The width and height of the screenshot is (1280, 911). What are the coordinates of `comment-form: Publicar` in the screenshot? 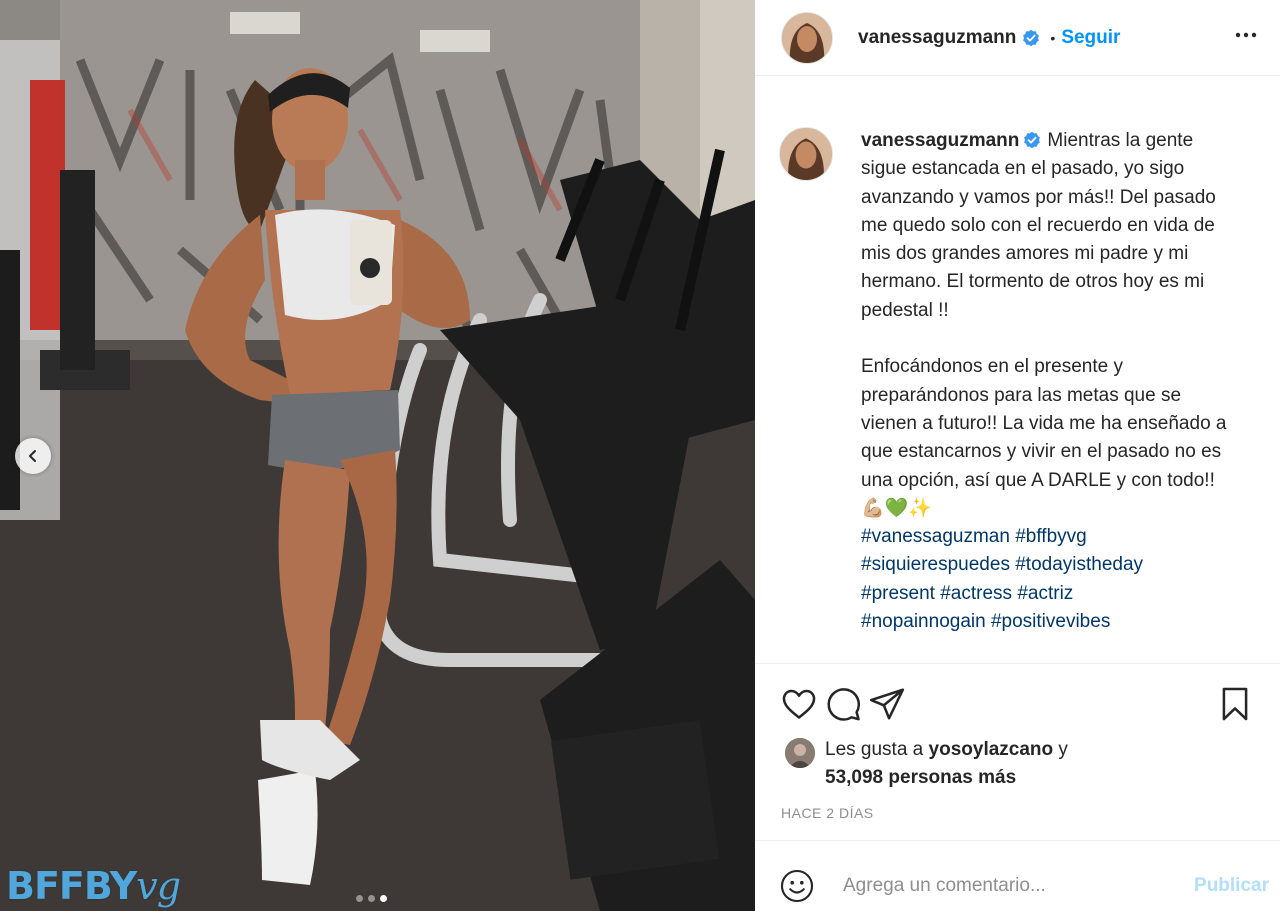 It's located at (1024, 886).